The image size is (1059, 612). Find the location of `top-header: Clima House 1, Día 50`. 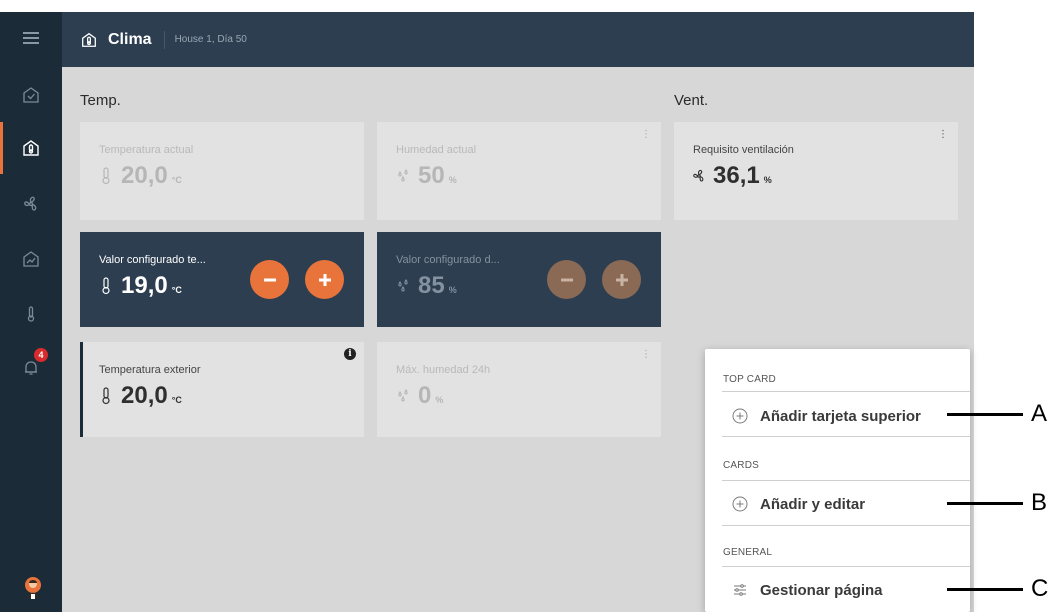

top-header: Clima House 1, Día 50 is located at coordinates (518, 39).